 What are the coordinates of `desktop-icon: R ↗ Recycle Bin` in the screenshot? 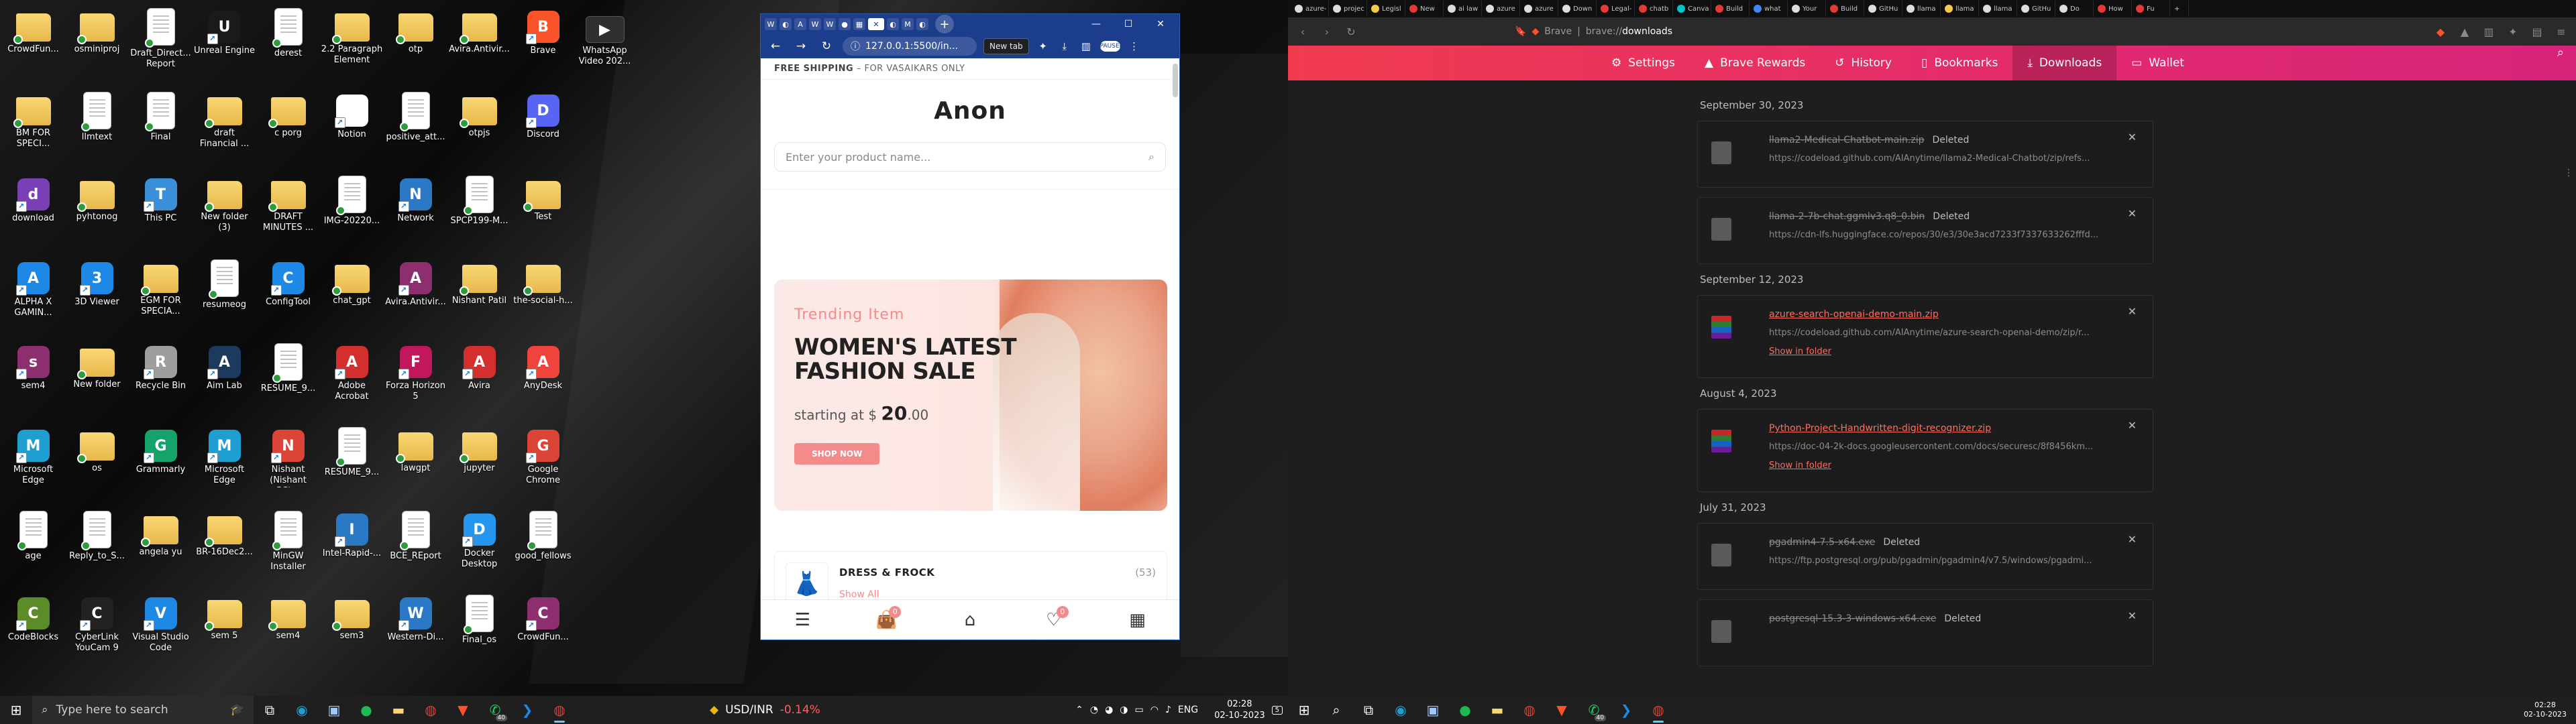 It's located at (161, 380).